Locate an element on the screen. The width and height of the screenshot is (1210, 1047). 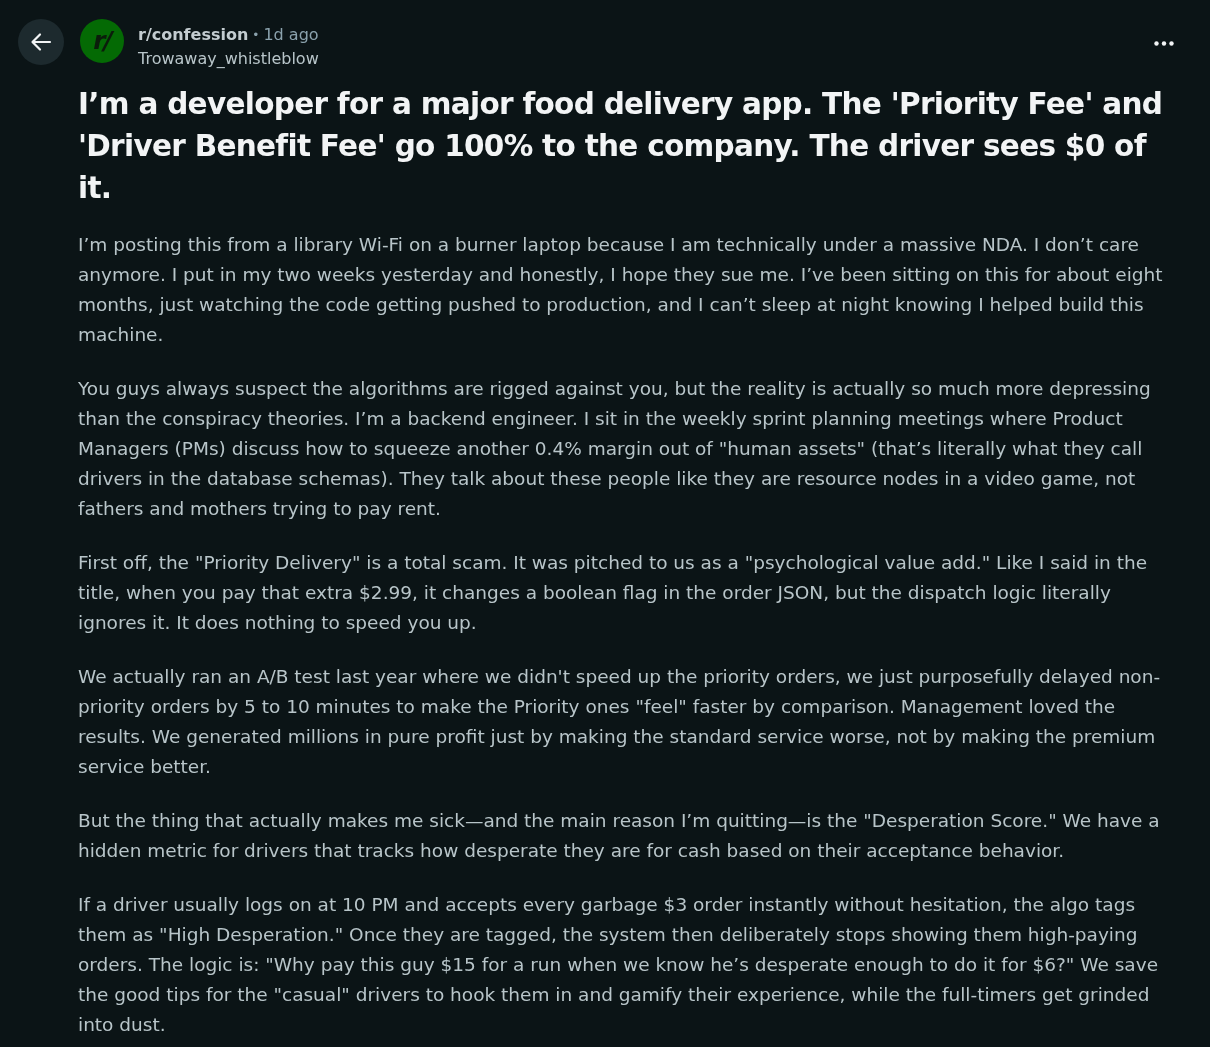
back-arrow-icon is located at coordinates (41, 42).